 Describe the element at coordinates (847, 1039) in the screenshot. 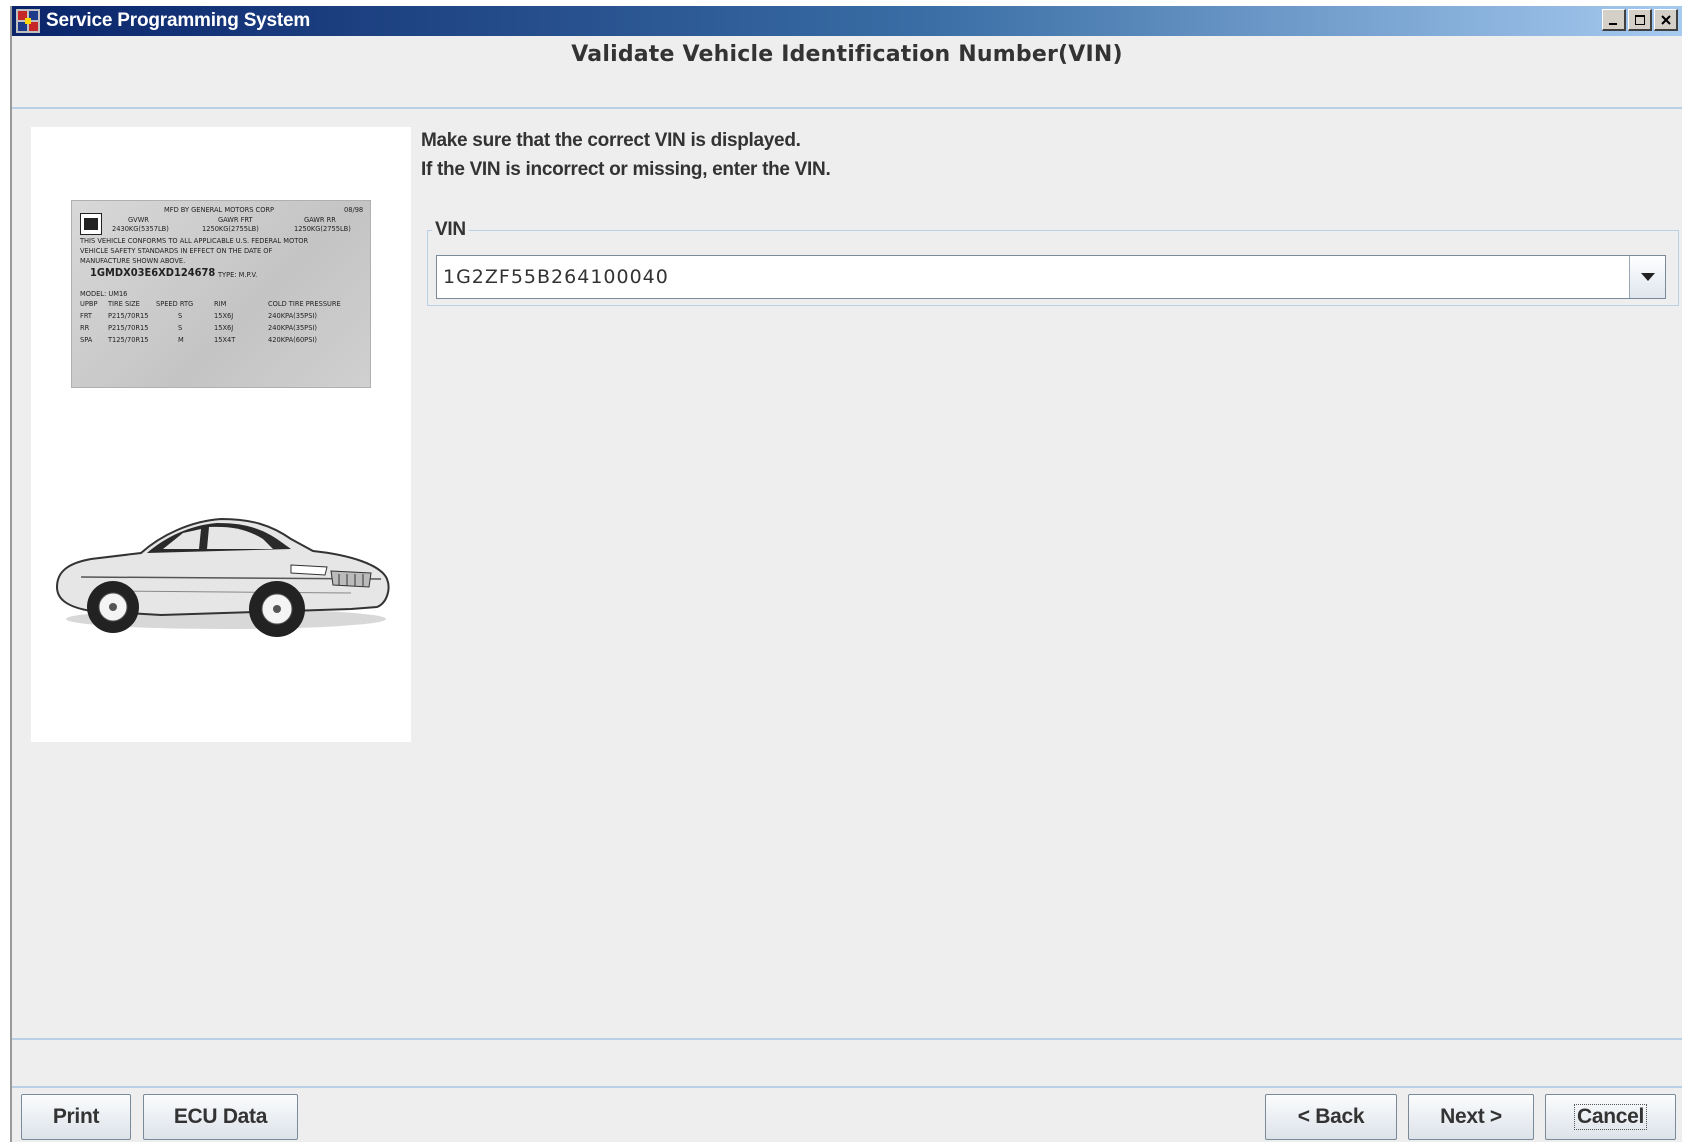

I see `footer-divider-top` at that location.